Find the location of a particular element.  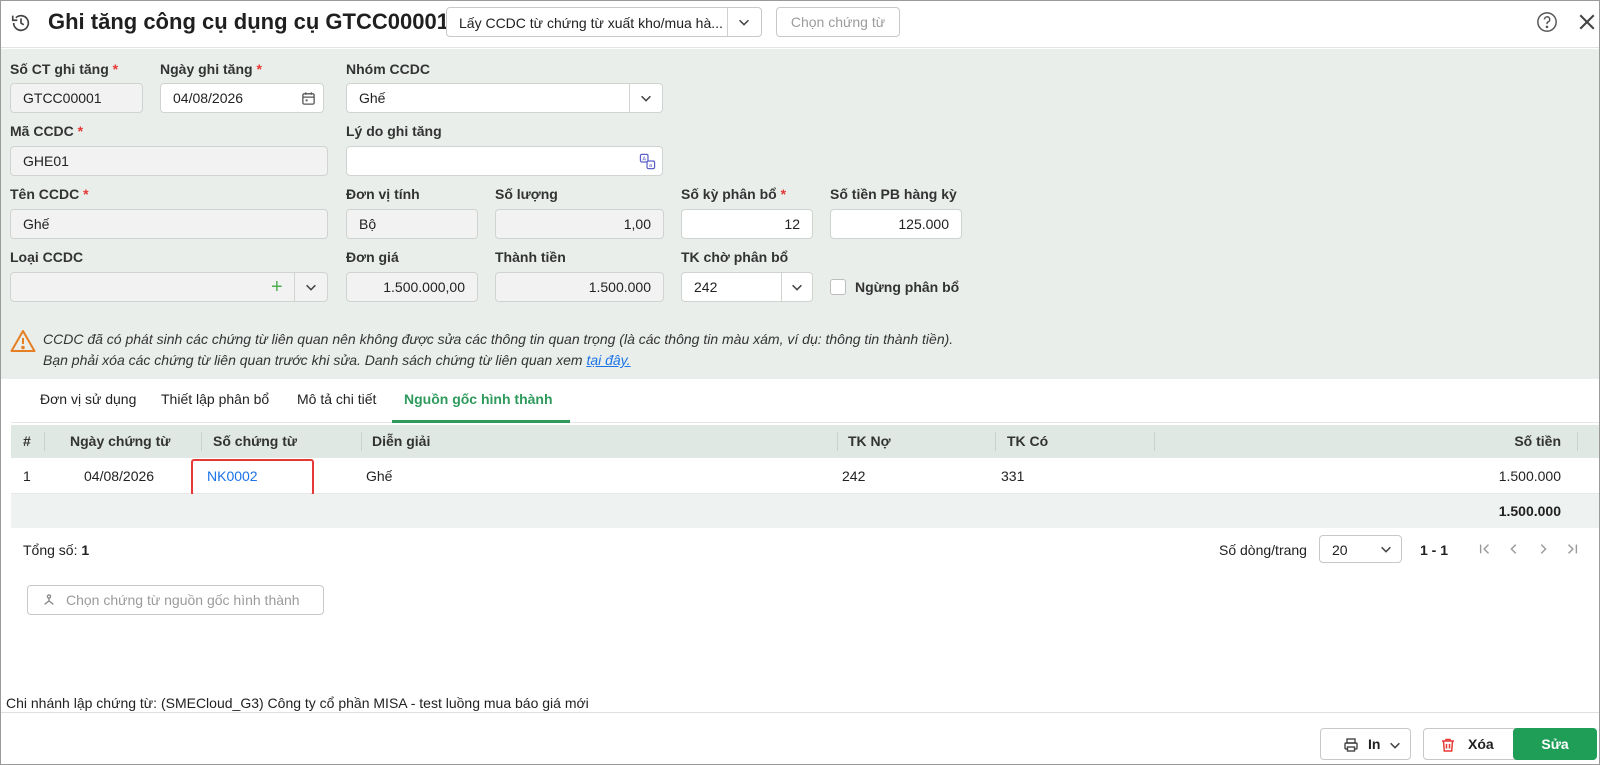

ten-field: Ghế is located at coordinates (169, 224).